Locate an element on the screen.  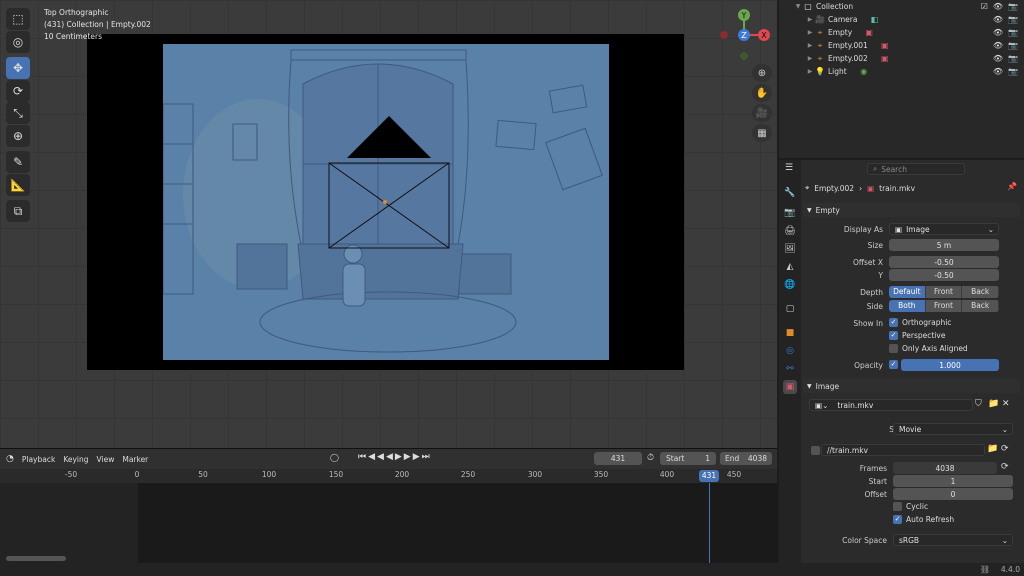
refresh-icon: ⟳ is located at coordinates (1005, 467).